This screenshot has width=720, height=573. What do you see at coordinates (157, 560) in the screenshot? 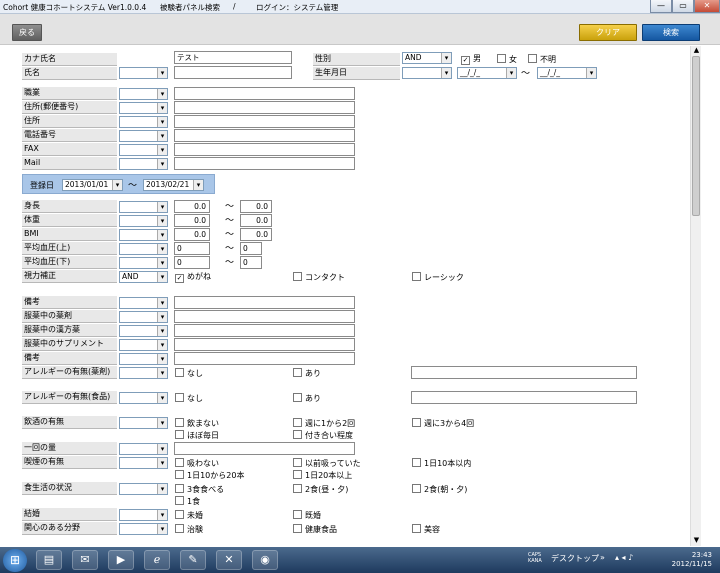
I see `ie-taskbar-icon: ℯ` at bounding box center [157, 560].